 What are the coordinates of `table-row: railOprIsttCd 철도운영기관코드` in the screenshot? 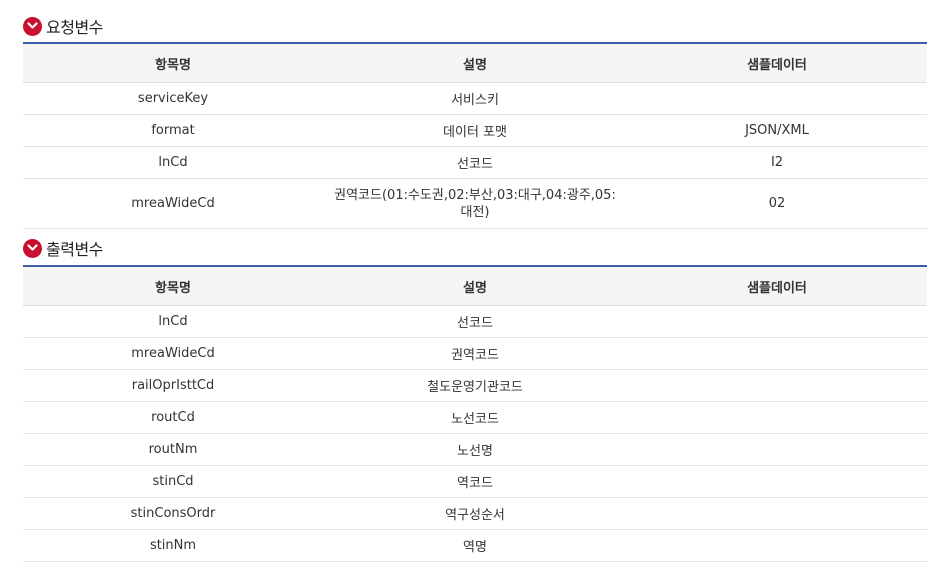 It's located at (475, 385).